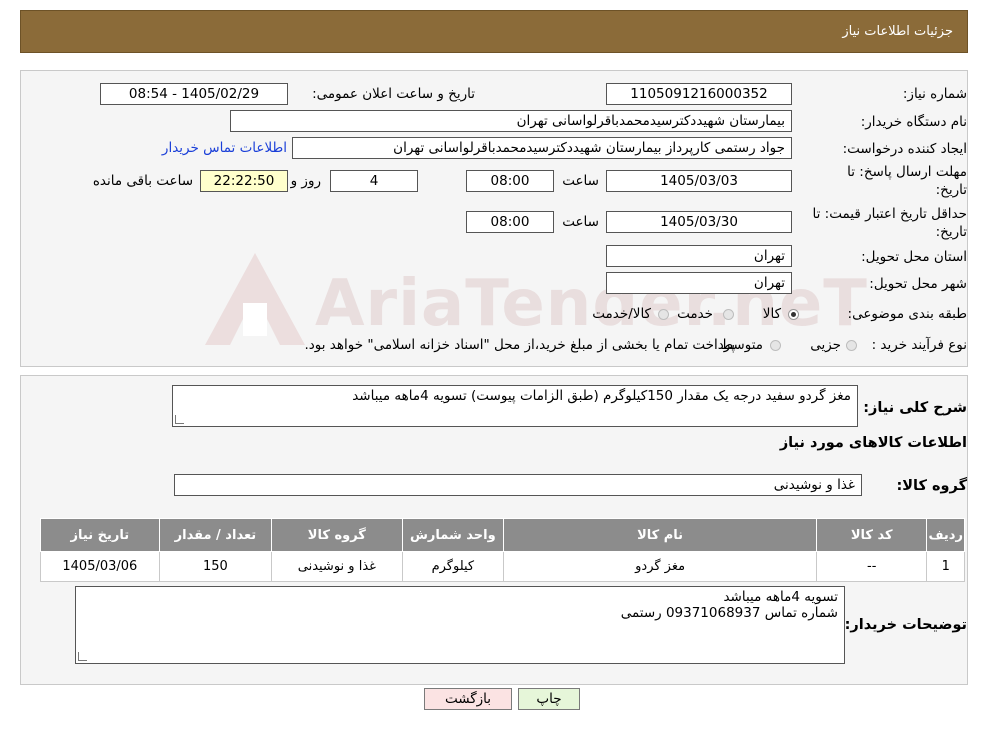 The width and height of the screenshot is (985, 733). I want to click on category-radio-goods, so click(793, 314).